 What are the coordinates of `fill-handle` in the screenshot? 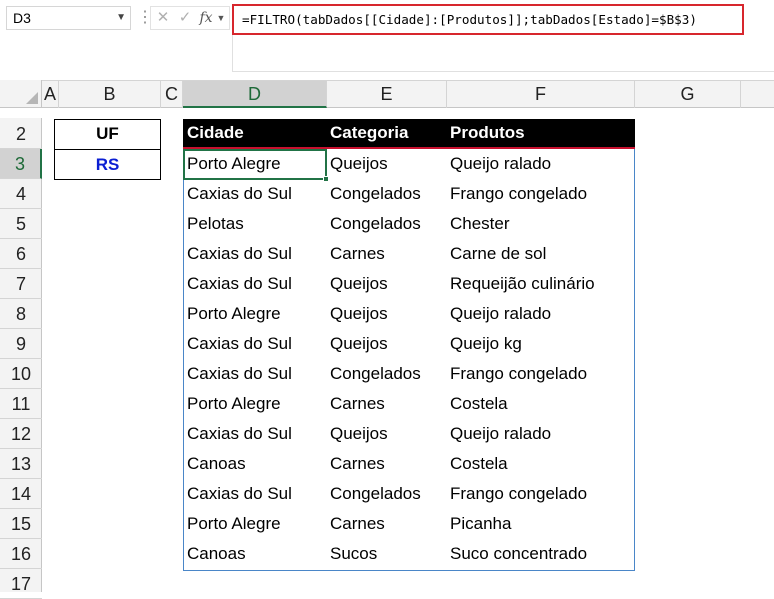 It's located at (326, 179).